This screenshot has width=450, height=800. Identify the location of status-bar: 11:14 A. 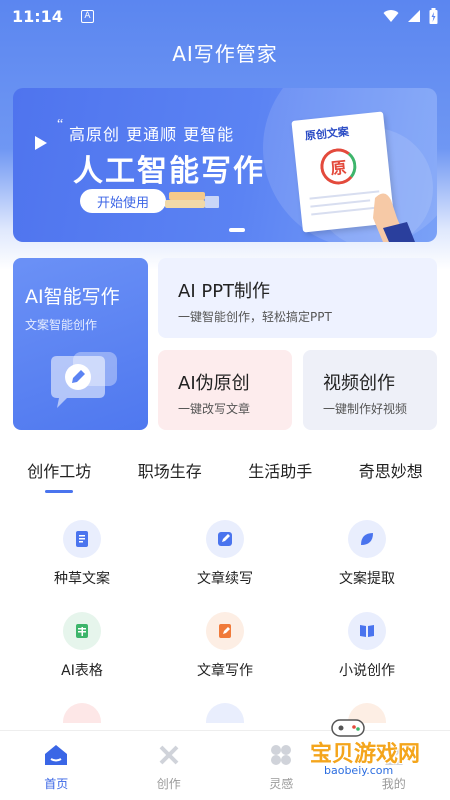
(225, 16).